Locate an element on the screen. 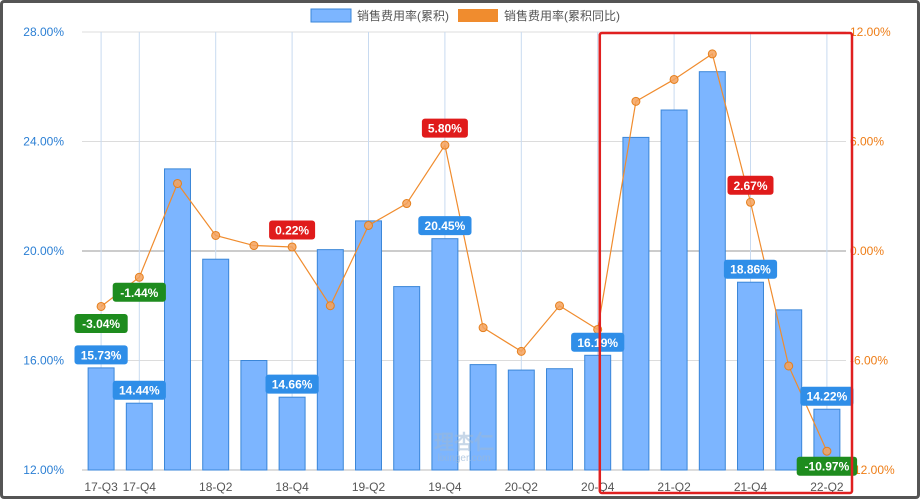 This screenshot has width=920, height=502. y-left-tick-label: 12.00% is located at coordinates (43, 470).